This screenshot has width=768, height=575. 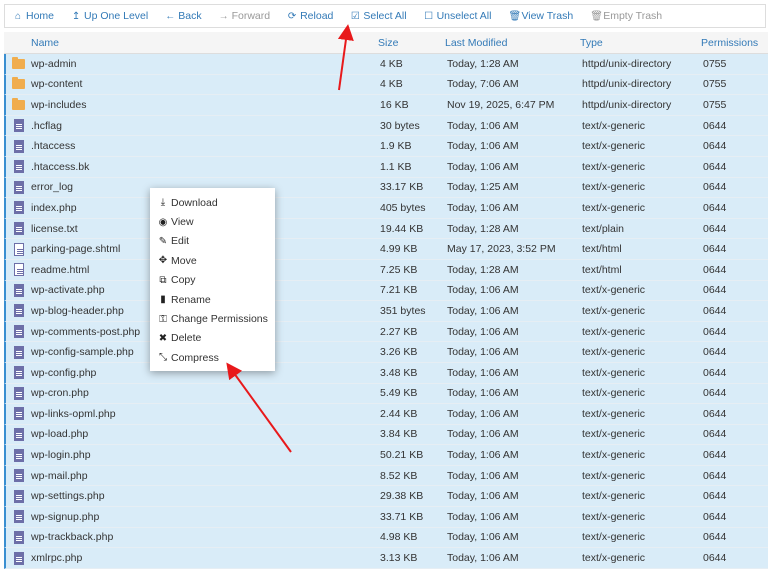 What do you see at coordinates (191, 299) in the screenshot?
I see `menu-item-label: Rename` at bounding box center [191, 299].